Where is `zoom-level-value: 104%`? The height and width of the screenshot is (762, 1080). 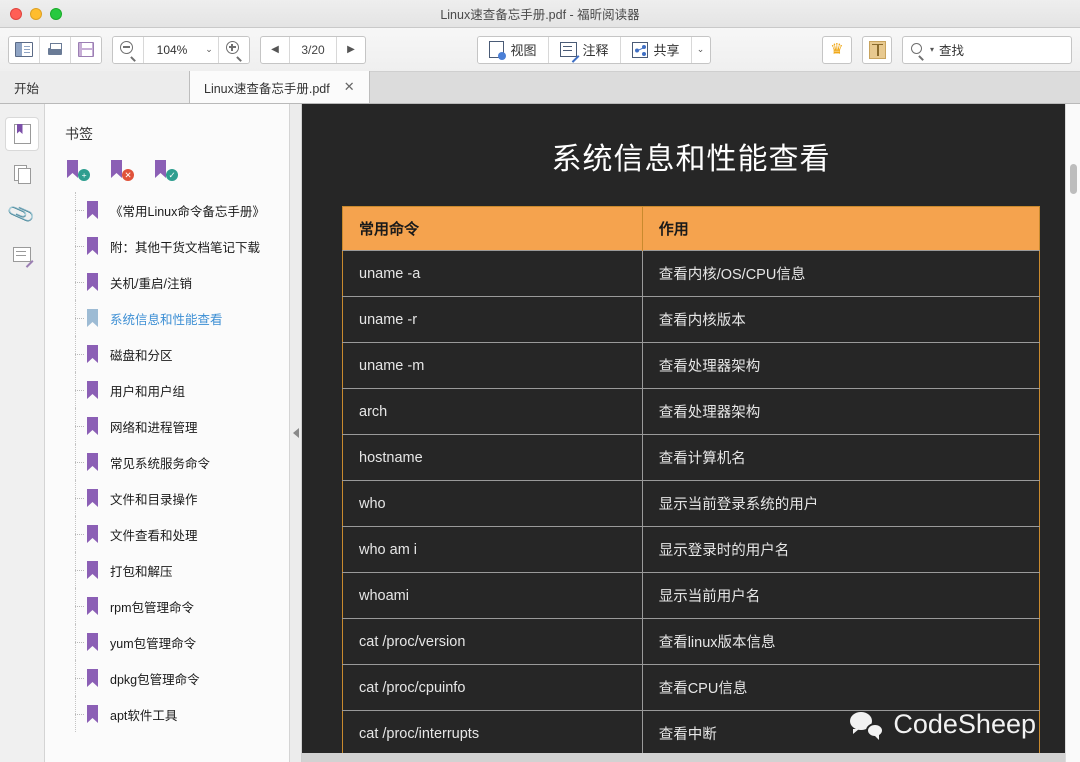 zoom-level-value: 104% is located at coordinates (172, 50).